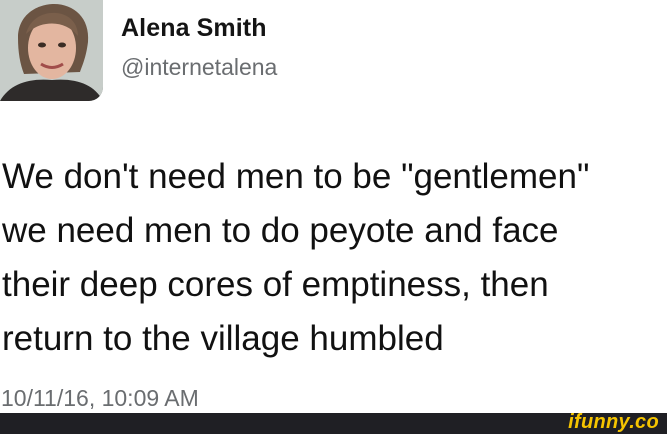 This screenshot has width=667, height=434. I want to click on profile-photo, so click(51, 50).